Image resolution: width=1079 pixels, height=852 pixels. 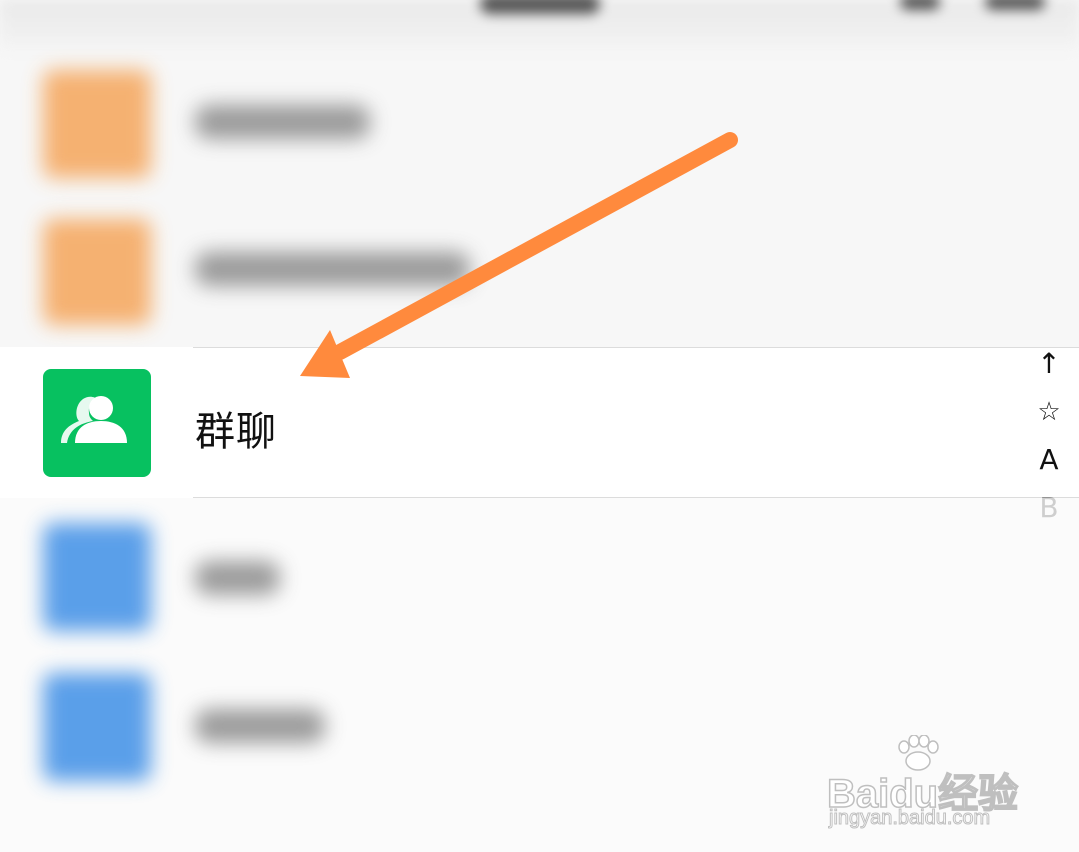 What do you see at coordinates (925, 785) in the screenshot?
I see `baidu-watermark: Baidu经验 jingyan.baidu.com` at bounding box center [925, 785].